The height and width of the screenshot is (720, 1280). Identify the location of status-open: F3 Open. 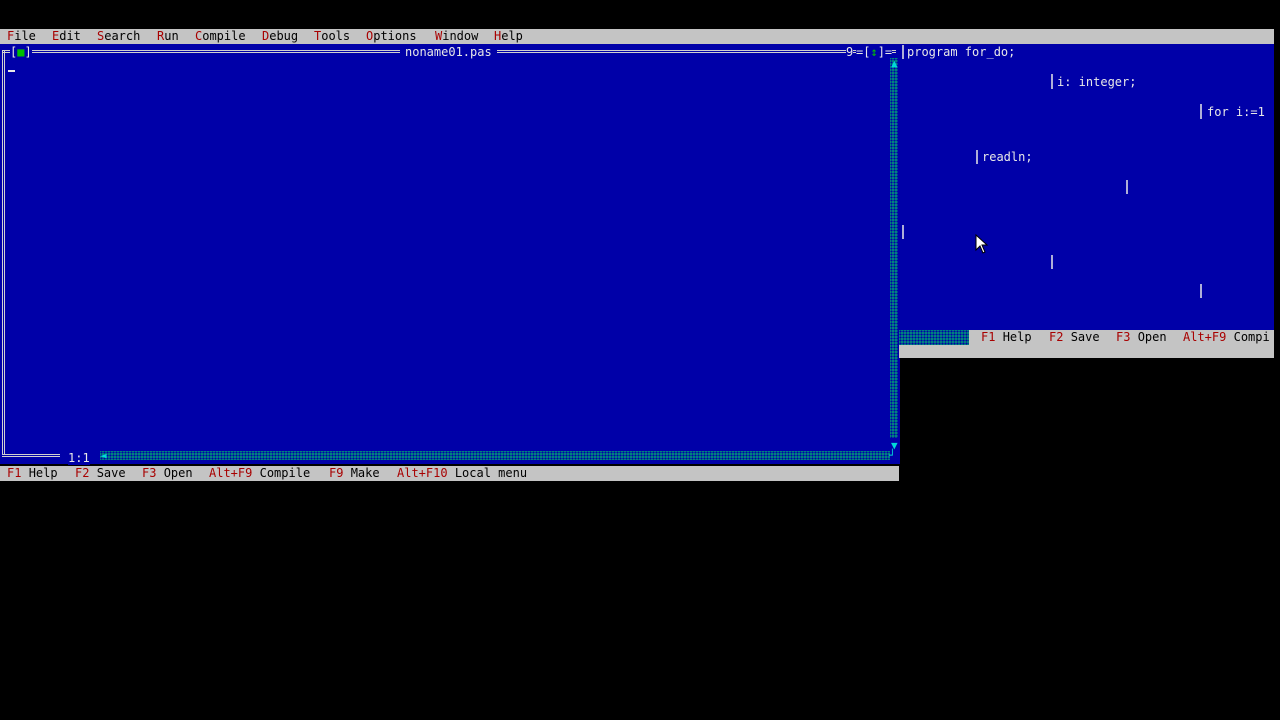
(167, 473).